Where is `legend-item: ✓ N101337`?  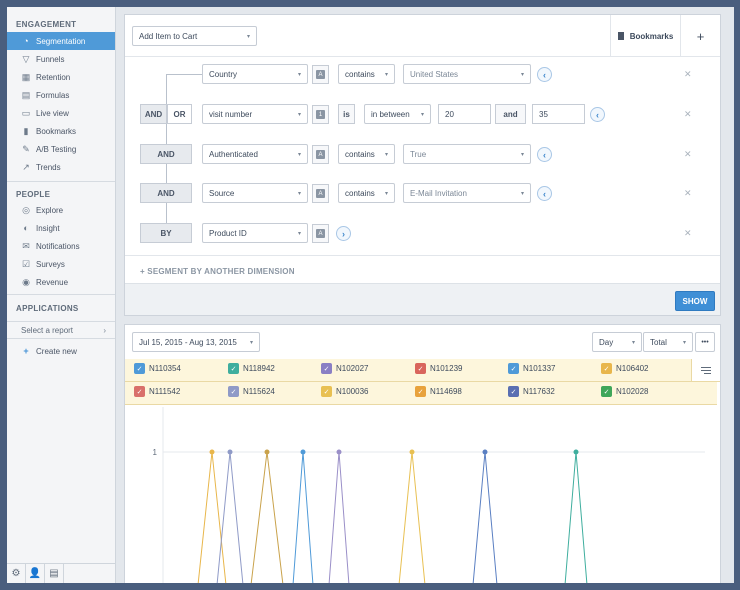
legend-item: ✓ N101337 is located at coordinates (531, 368).